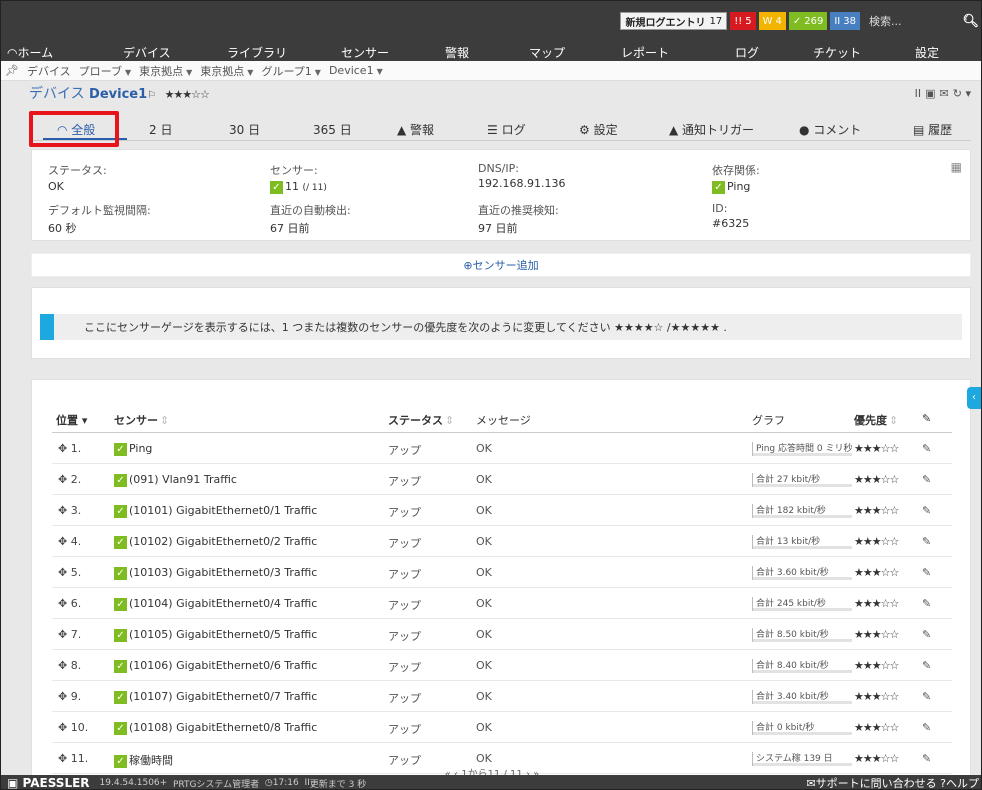  Describe the element at coordinates (830, 129) in the screenshot. I see `tab-comments: ● コメント` at that location.